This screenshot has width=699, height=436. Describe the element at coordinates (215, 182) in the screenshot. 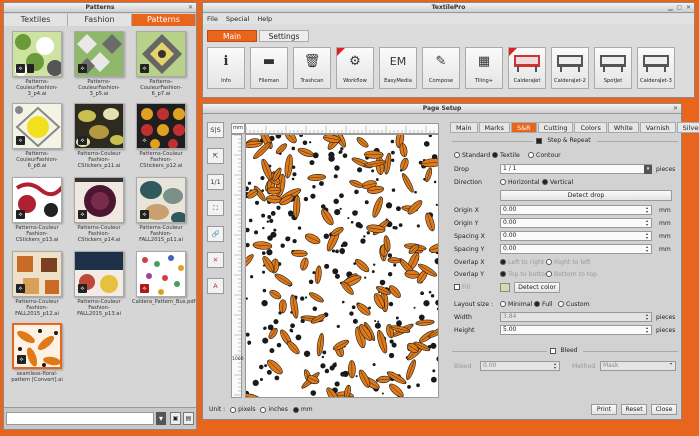

I see `actual-size-icon: 1/1` at that location.